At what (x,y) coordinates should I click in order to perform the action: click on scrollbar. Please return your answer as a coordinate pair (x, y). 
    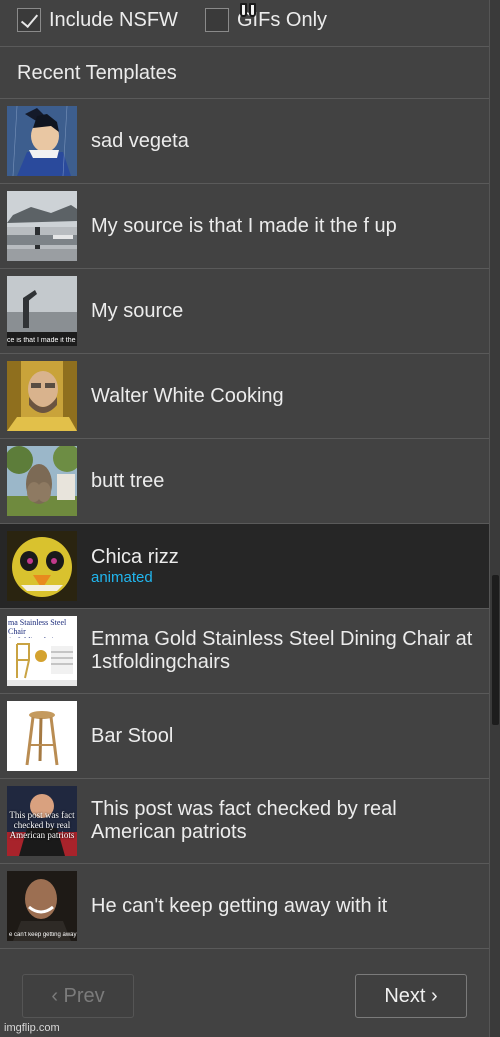
    Looking at the image, I should click on (494, 518).